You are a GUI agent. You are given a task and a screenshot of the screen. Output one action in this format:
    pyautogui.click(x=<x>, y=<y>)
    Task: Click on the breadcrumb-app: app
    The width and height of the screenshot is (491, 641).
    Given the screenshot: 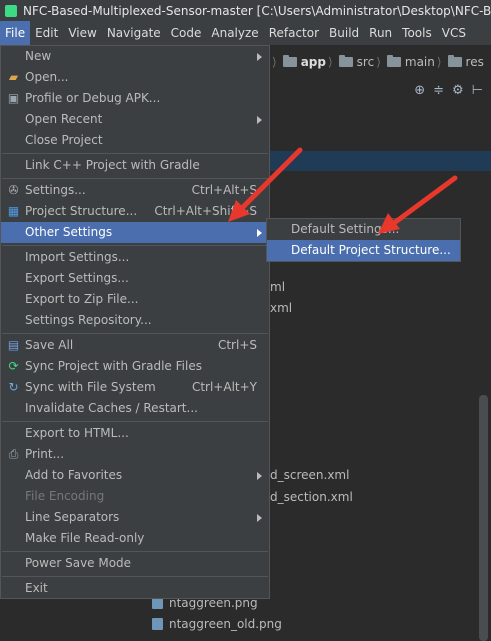 What is the action you would take?
    pyautogui.click(x=313, y=62)
    